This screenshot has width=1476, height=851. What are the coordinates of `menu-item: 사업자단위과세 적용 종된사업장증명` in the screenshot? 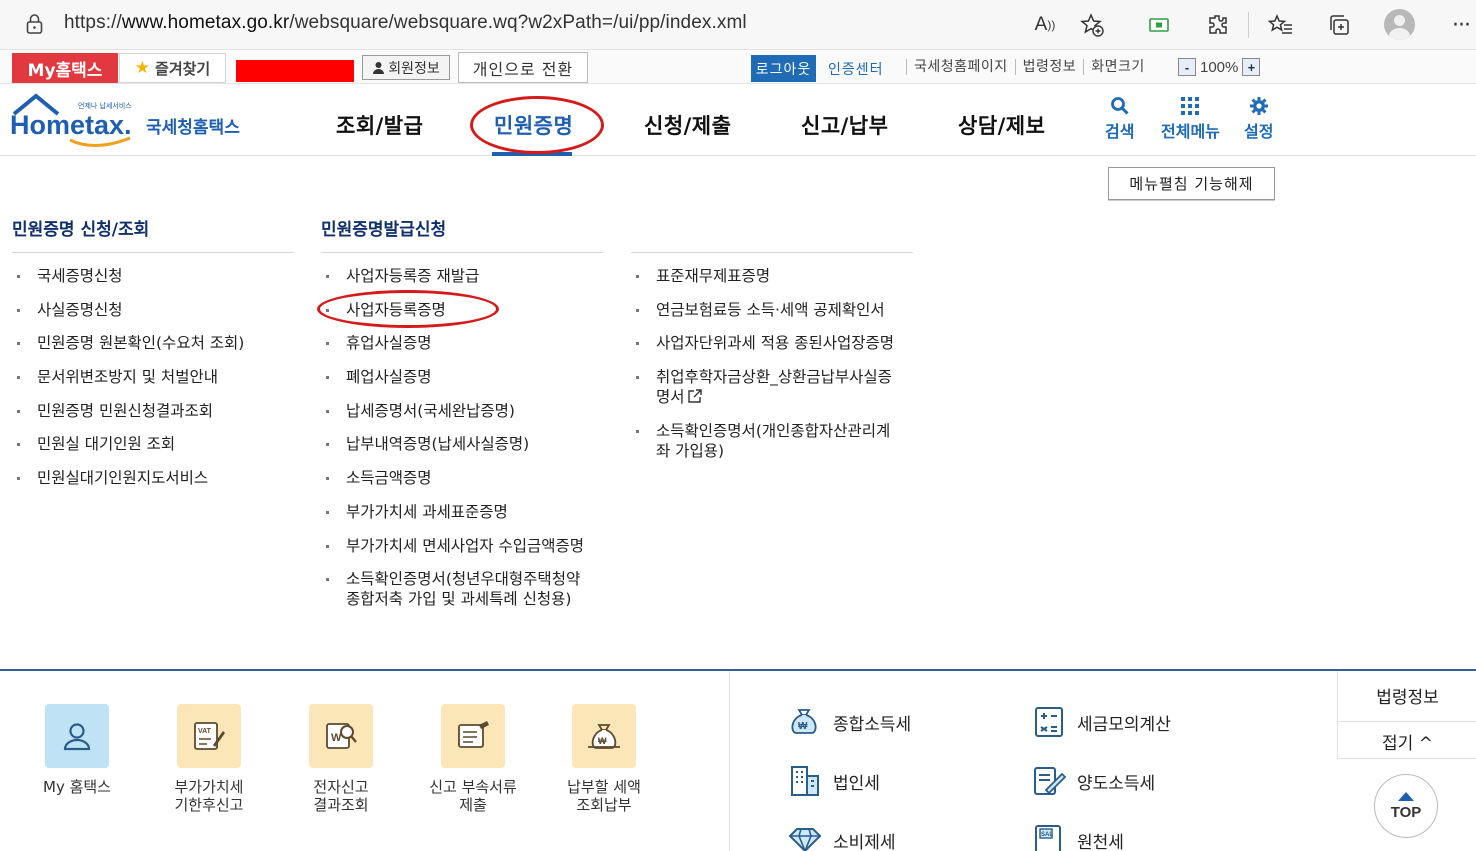 It's located at (762, 343).